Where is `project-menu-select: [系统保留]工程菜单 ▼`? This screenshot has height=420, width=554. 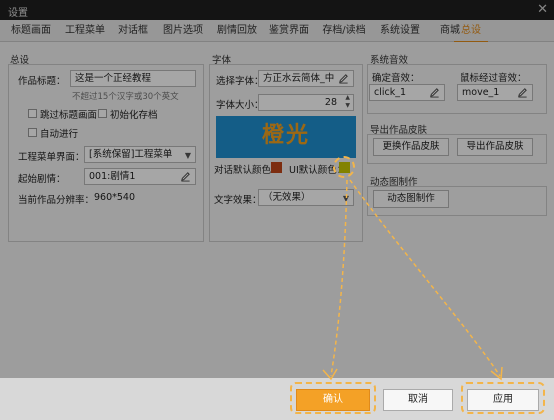
project-menu-select: [系统保留]工程菜单 ▼ is located at coordinates (140, 154).